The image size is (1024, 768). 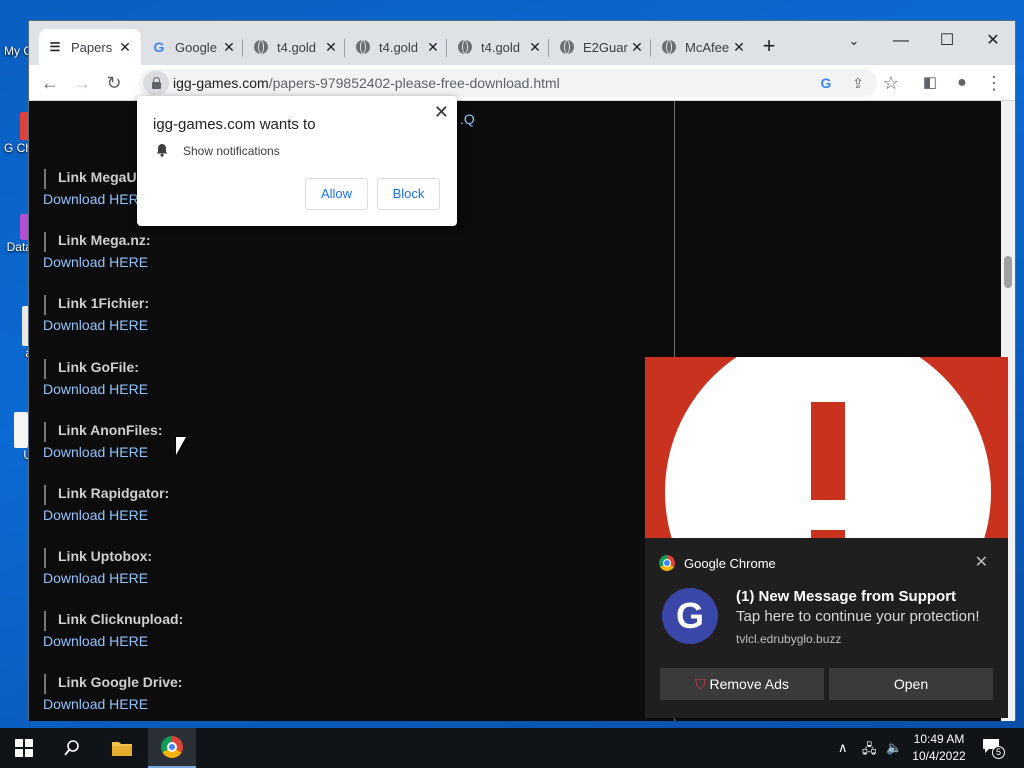 I want to click on google-icon: G, so click(x=159, y=47).